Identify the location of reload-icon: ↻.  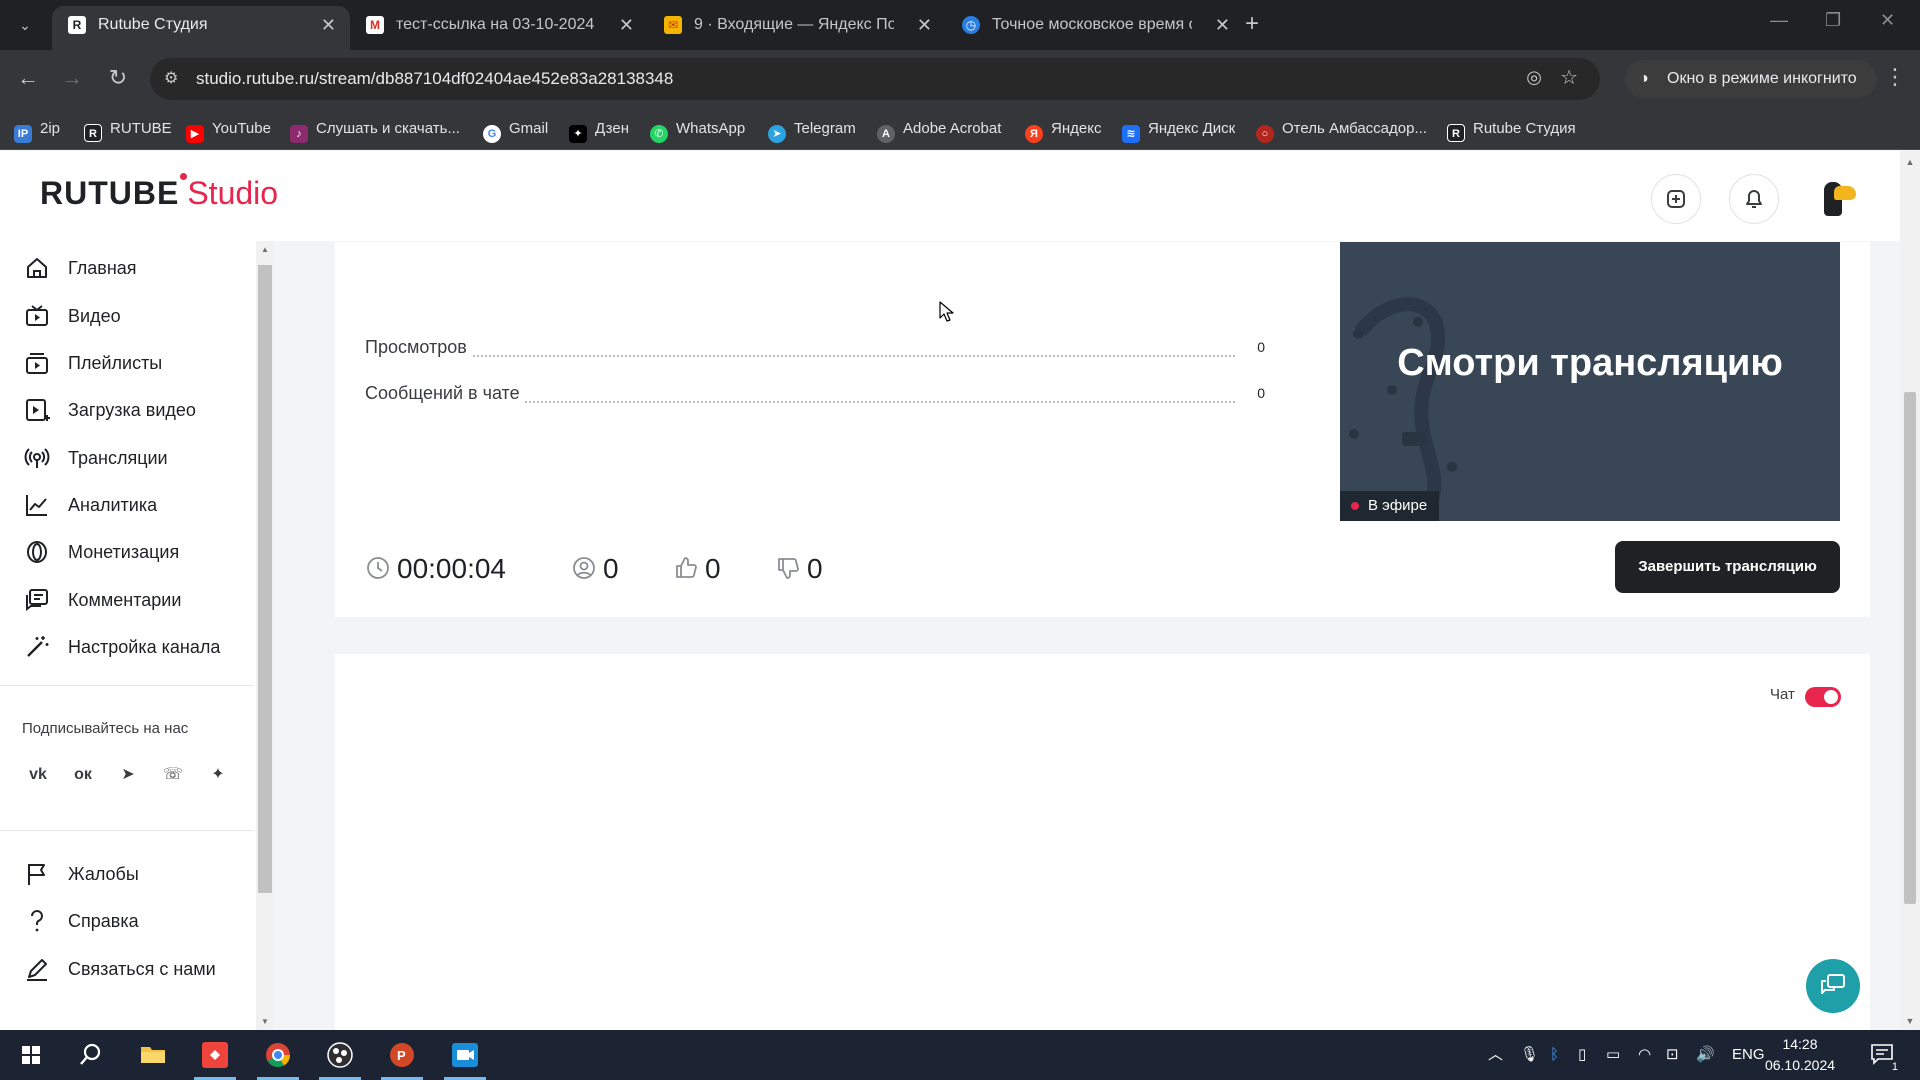
(118, 78).